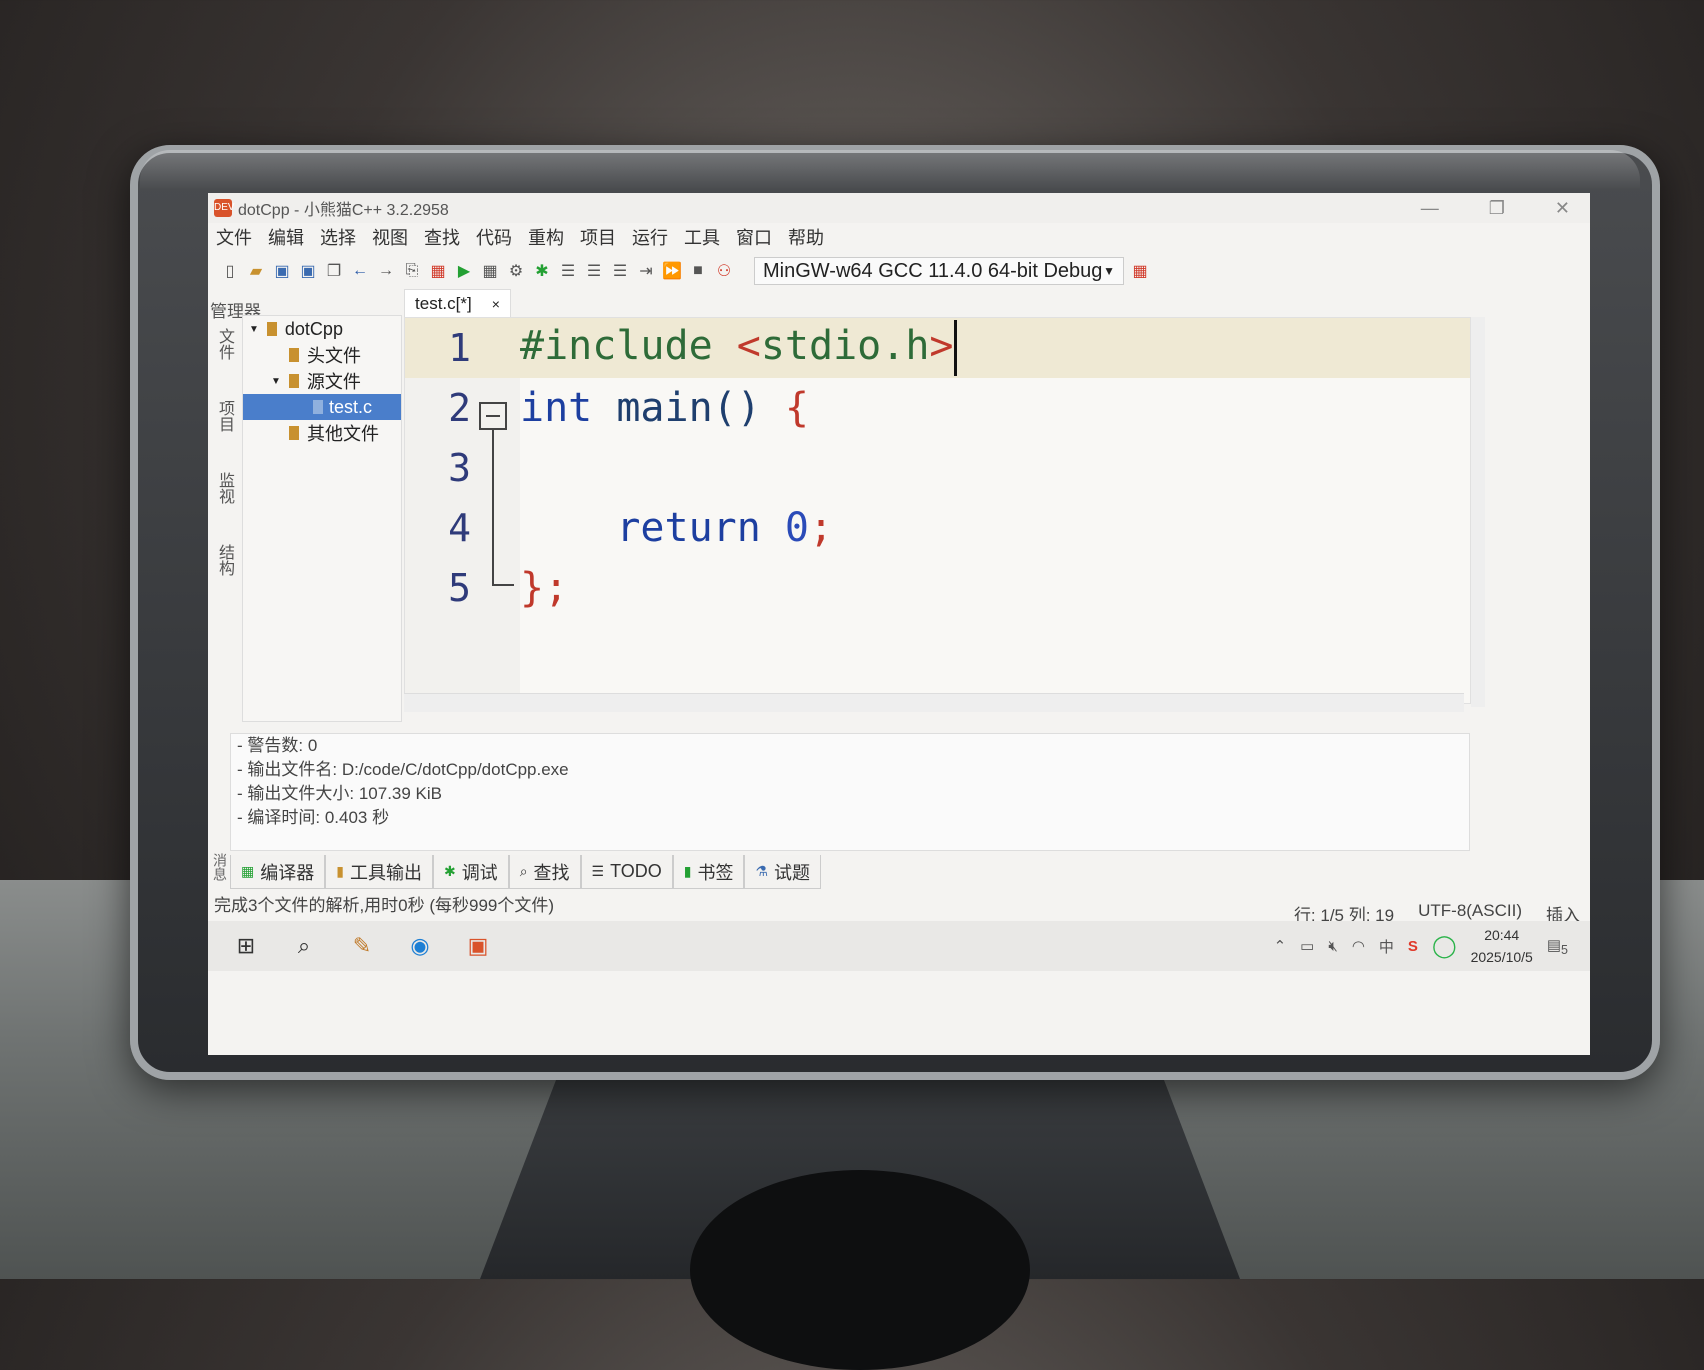  What do you see at coordinates (544, 872) in the screenshot?
I see `tab-search: ⌕ 查找` at bounding box center [544, 872].